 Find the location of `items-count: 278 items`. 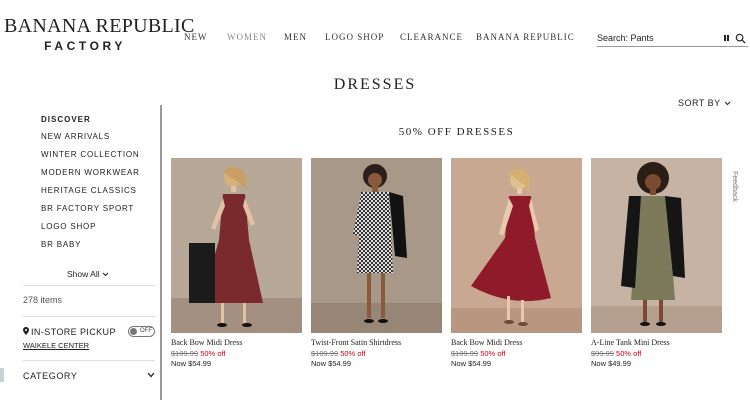

items-count: 278 items is located at coordinates (43, 300).